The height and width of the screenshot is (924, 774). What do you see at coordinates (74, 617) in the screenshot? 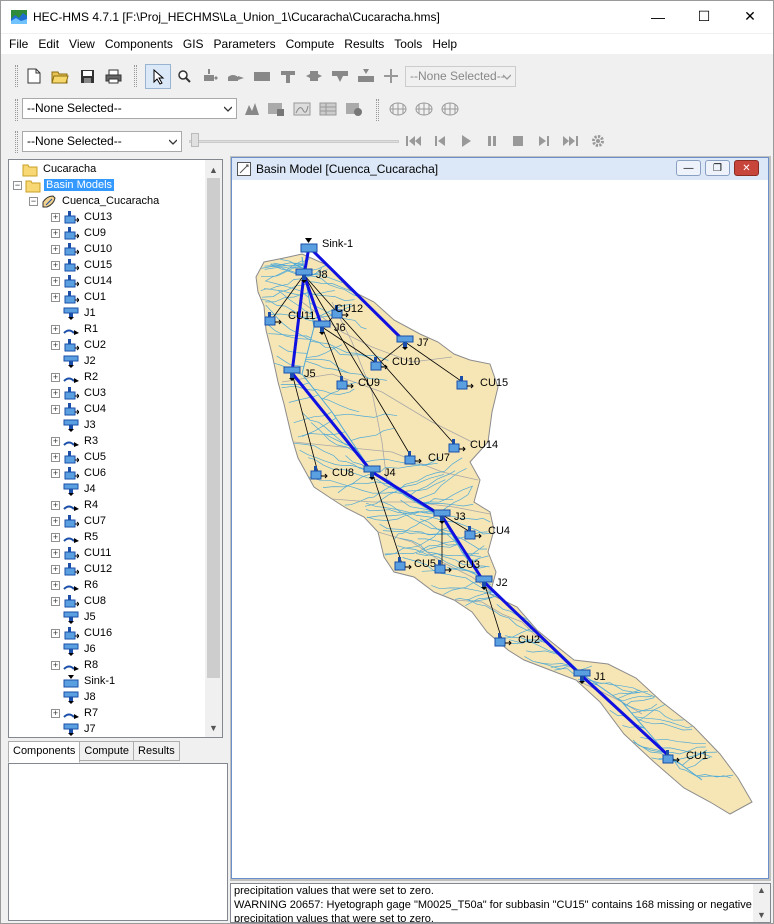
I see `tree-item-j5: J5` at bounding box center [74, 617].